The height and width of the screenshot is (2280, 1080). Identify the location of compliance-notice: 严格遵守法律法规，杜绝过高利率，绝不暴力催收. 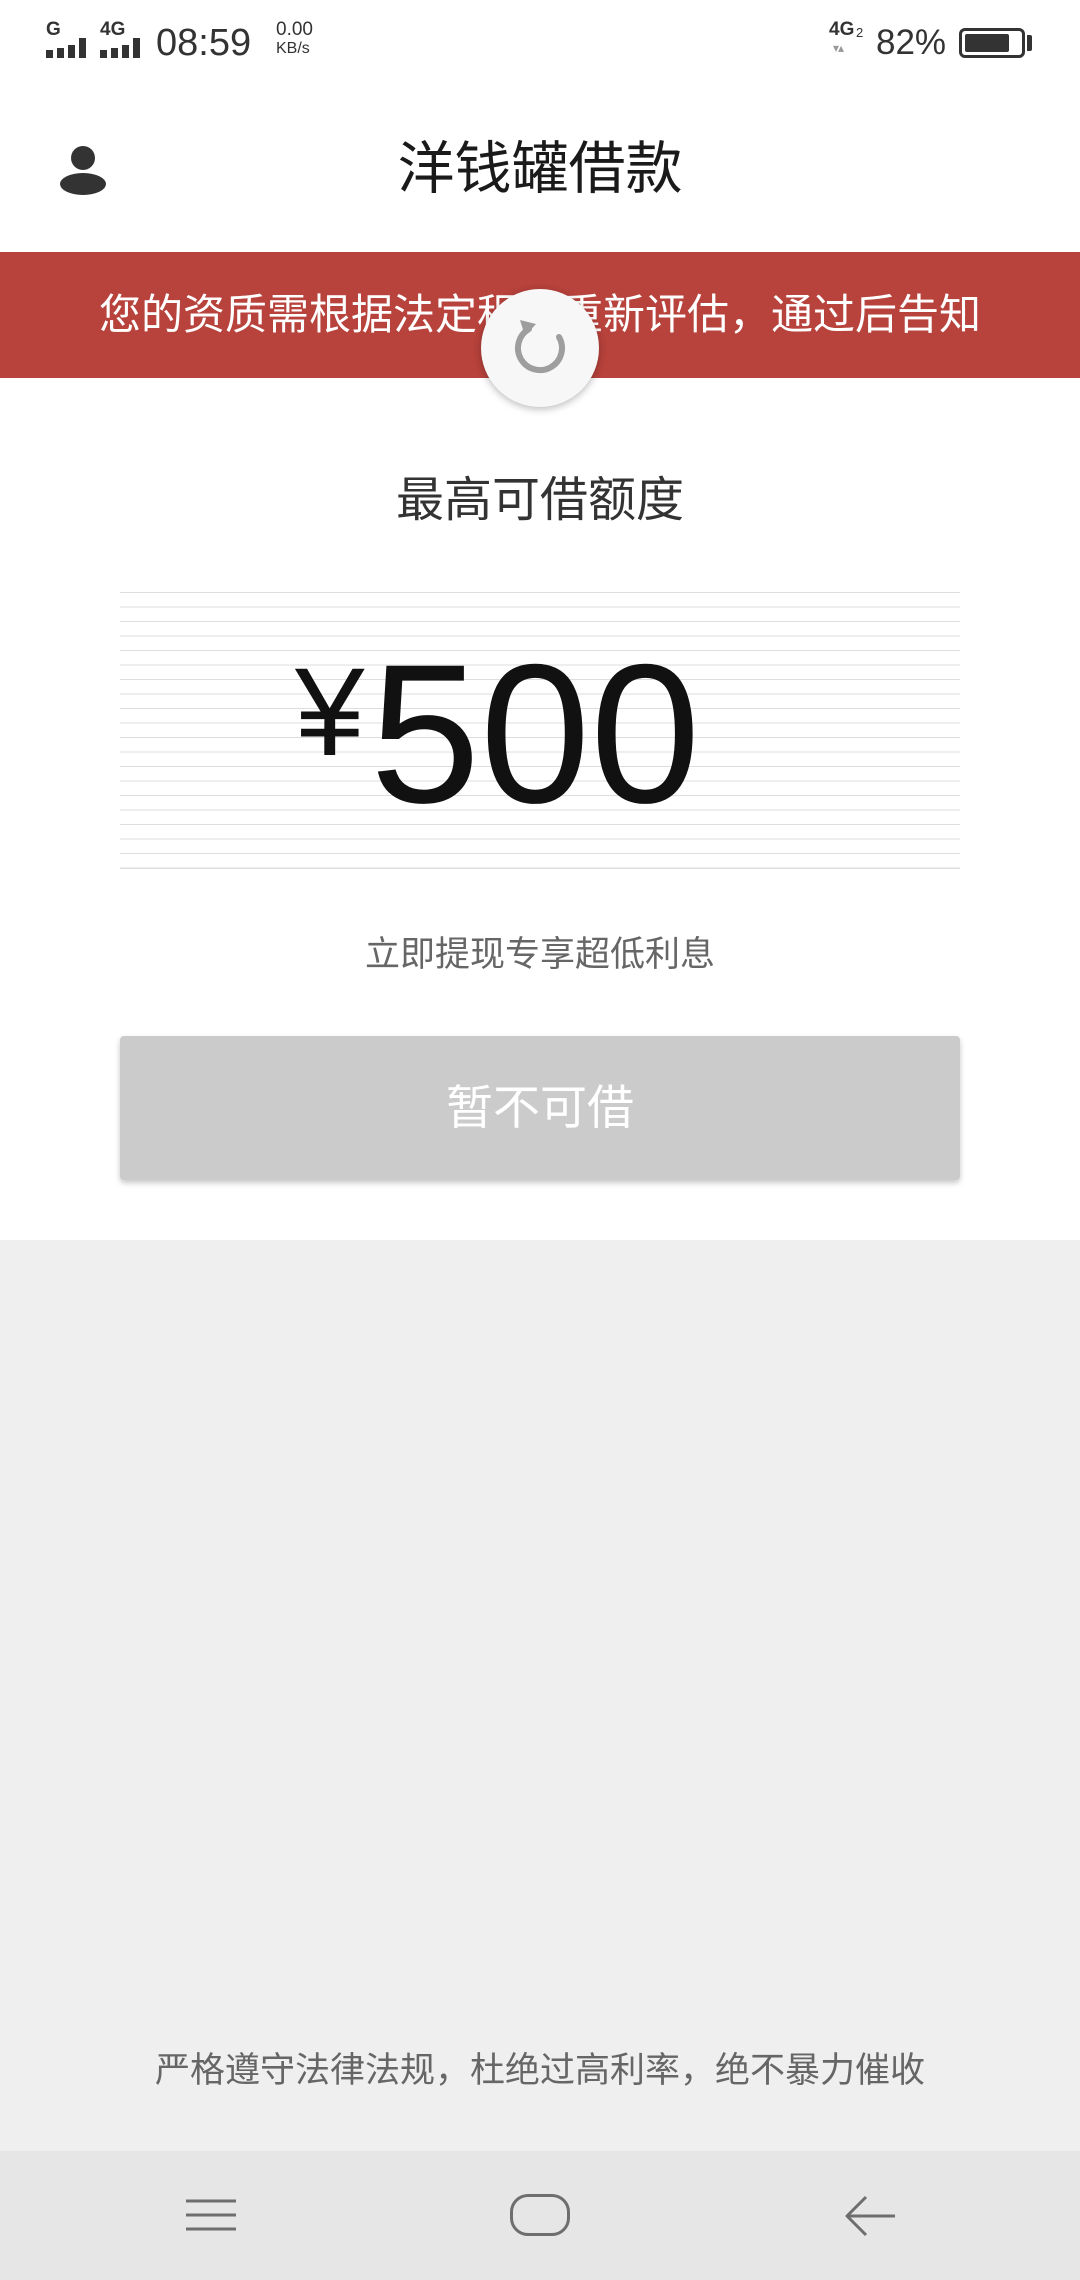
(539, 2070).